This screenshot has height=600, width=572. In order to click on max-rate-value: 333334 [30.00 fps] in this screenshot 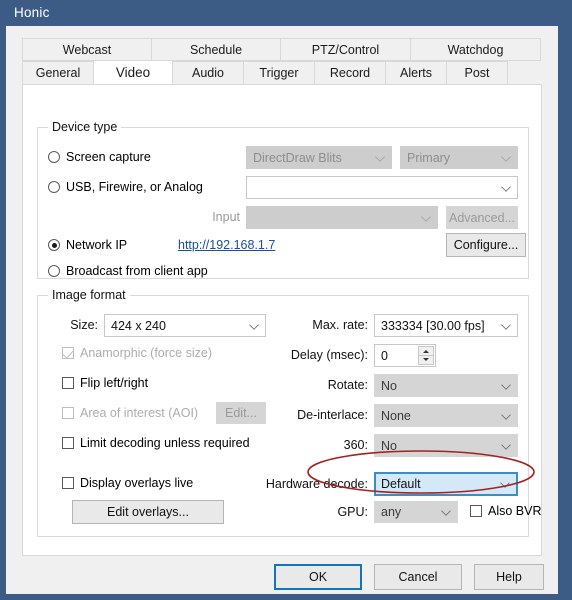, I will do `click(433, 325)`.